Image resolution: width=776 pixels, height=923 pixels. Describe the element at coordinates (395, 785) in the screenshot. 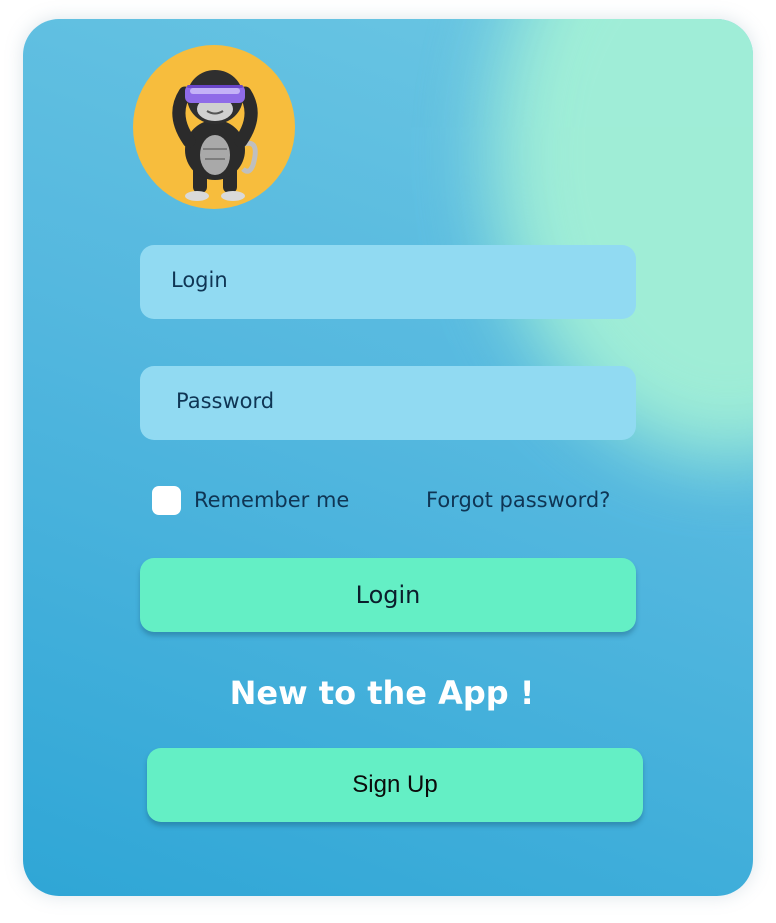

I see `signup-button: Sign Up` at that location.